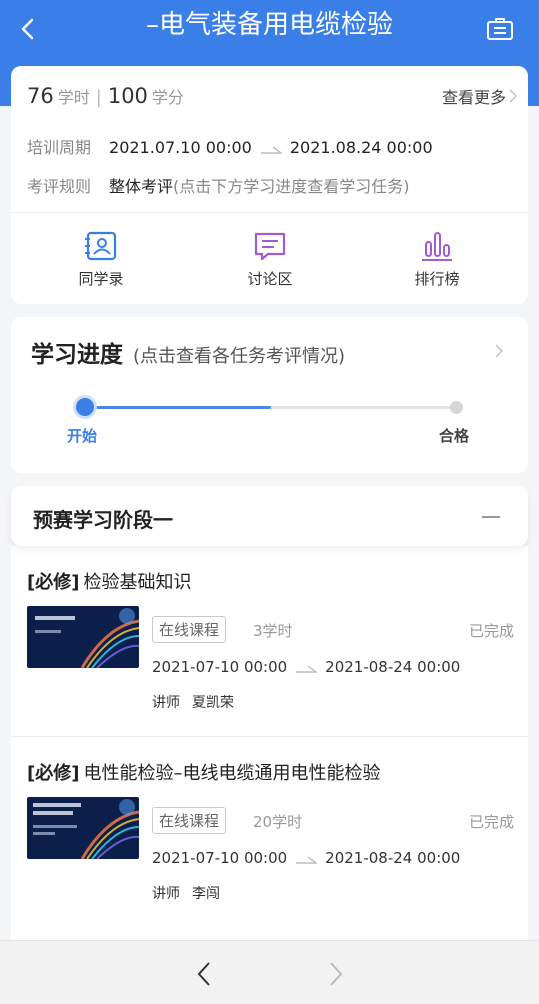 The image size is (539, 1004). I want to click on period-label: 培训周期, so click(59, 147).